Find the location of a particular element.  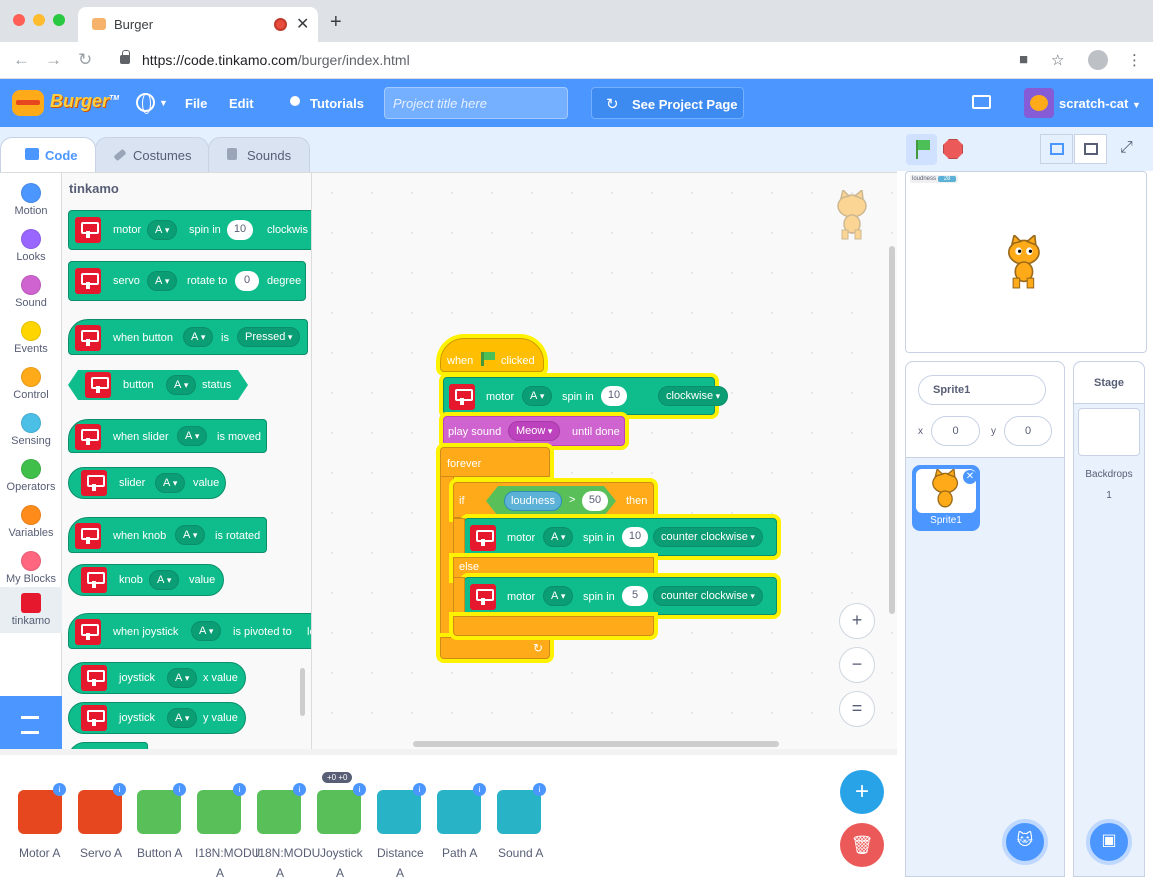

greater-than-operator: loudness > 50 is located at coordinates (551, 501).